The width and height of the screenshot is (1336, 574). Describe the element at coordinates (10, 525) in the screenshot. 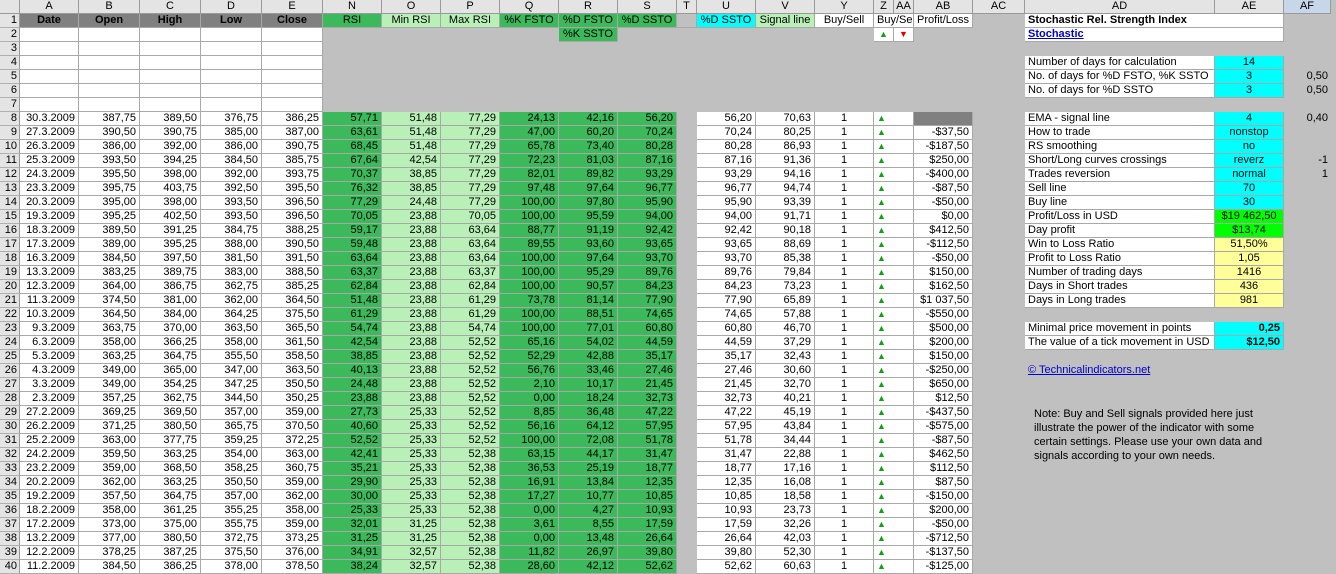

I see `row-header: 37` at that location.